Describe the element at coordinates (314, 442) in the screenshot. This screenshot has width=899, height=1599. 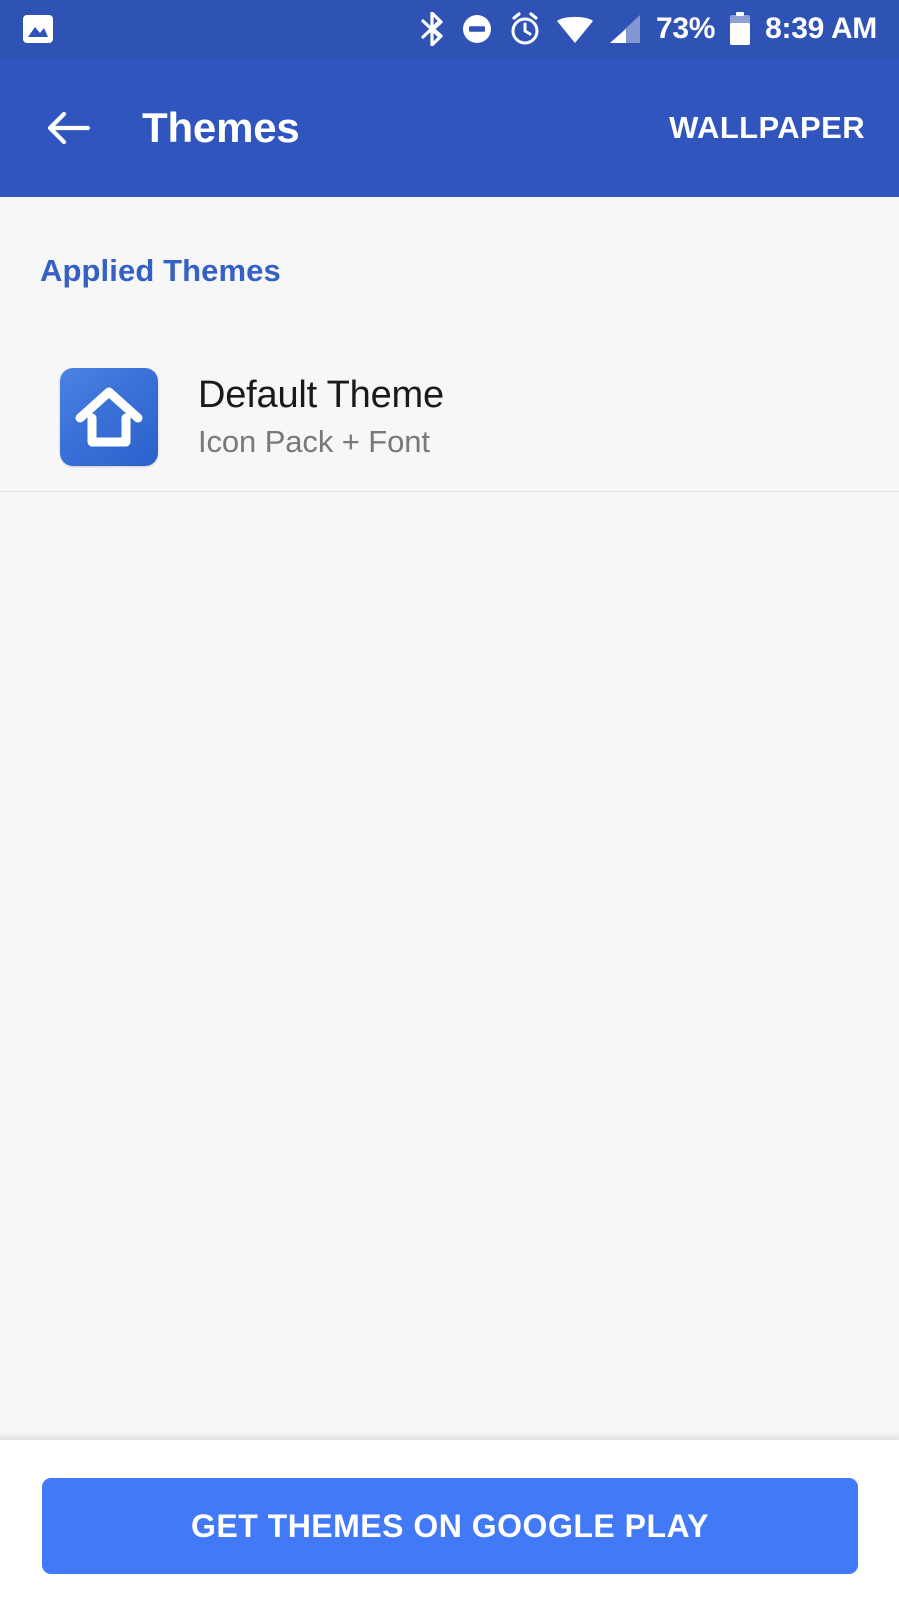
I see `theme-subtitle: Icon Pack + Font` at that location.